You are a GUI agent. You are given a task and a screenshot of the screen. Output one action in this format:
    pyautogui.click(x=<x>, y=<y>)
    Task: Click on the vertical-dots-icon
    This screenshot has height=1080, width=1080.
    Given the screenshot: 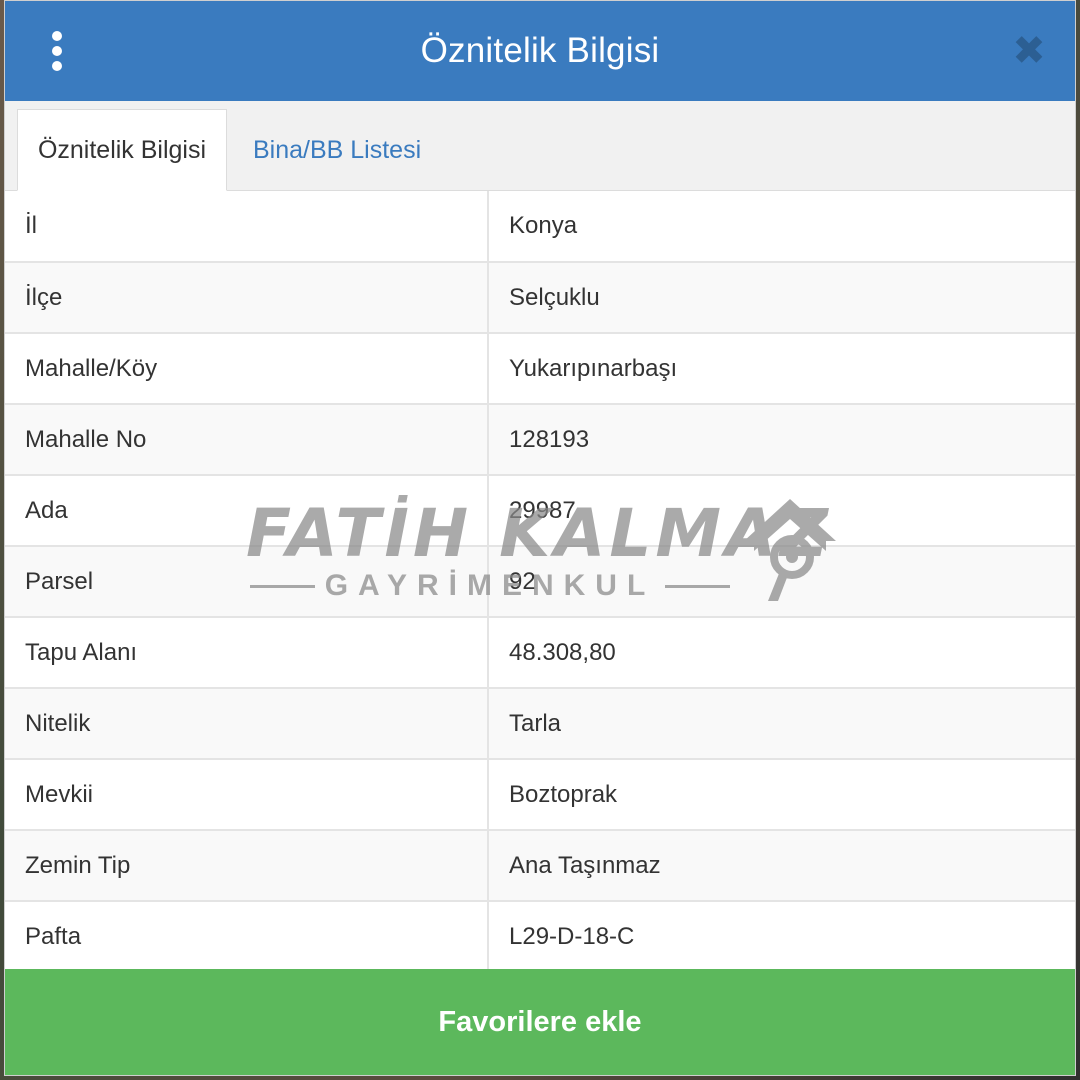 What is the action you would take?
    pyautogui.click(x=57, y=51)
    